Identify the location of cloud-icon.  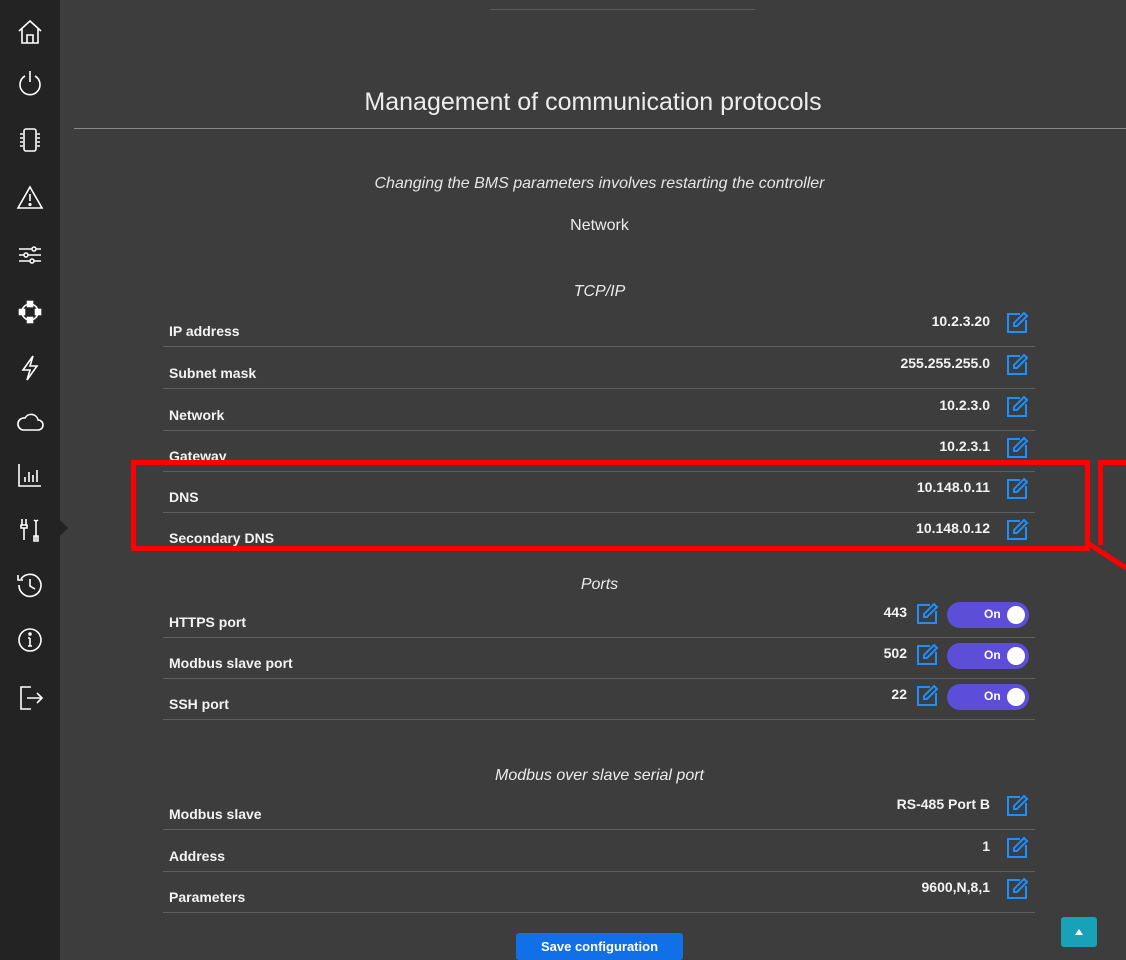
(30, 422).